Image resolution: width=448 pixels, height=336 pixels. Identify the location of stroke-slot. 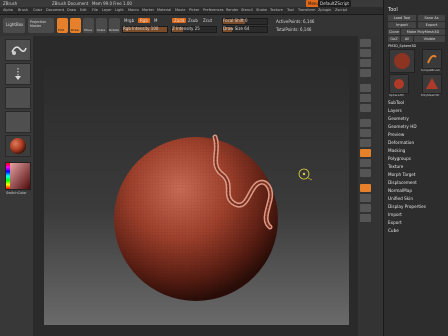
(18, 74).